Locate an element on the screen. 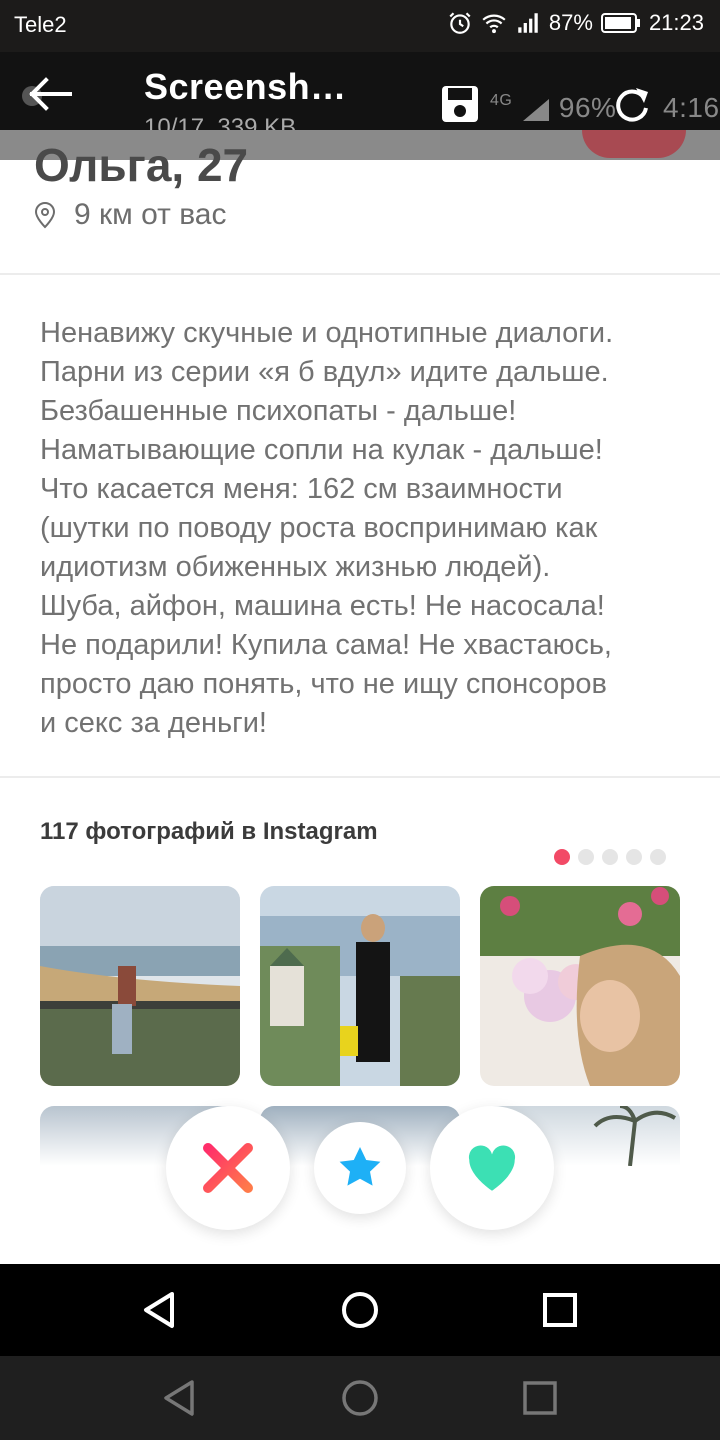  instagram-photos-title: 117 фотографий в Instagram is located at coordinates (209, 831).